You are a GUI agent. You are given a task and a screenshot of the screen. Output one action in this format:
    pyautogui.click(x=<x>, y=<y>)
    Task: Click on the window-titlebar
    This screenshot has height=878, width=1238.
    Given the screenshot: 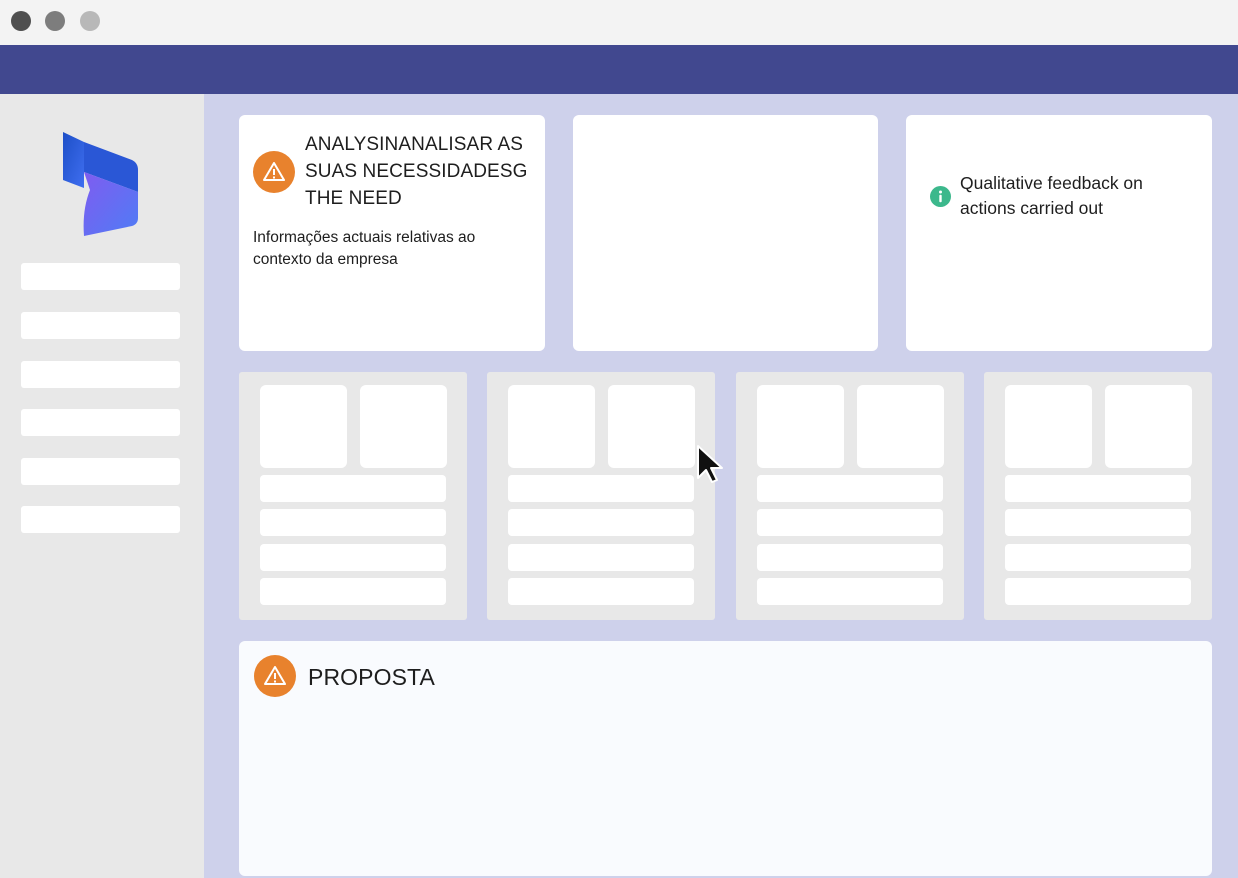 What is the action you would take?
    pyautogui.click(x=619, y=22)
    